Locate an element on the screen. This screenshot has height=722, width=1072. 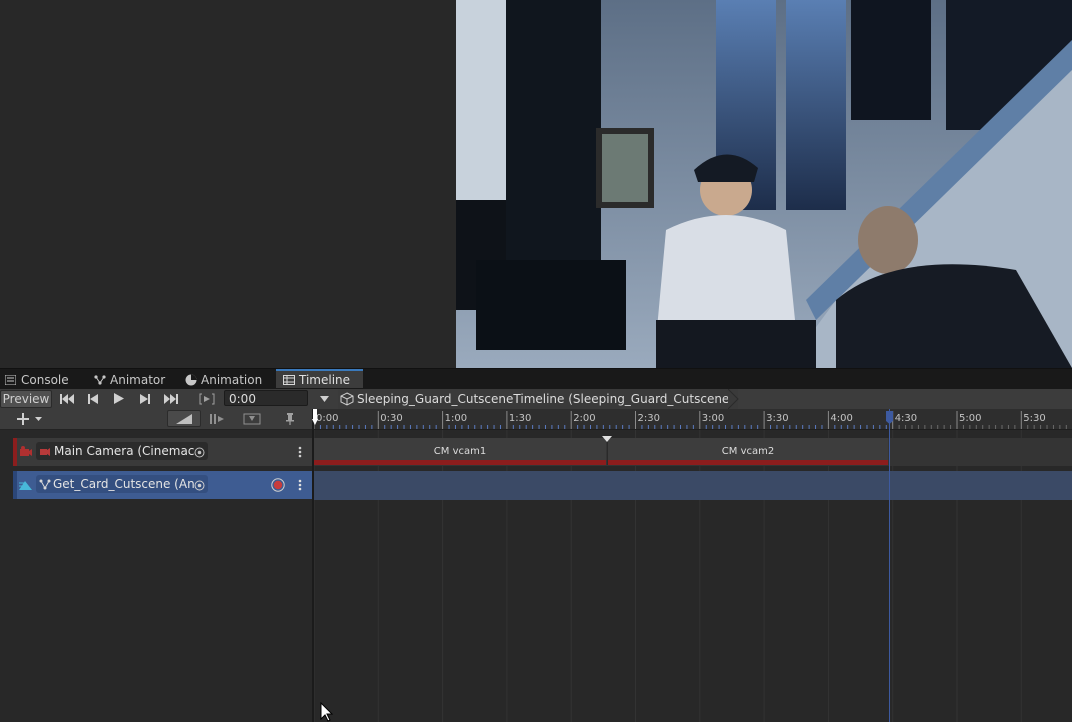
add-track-button is located at coordinates (30, 418).